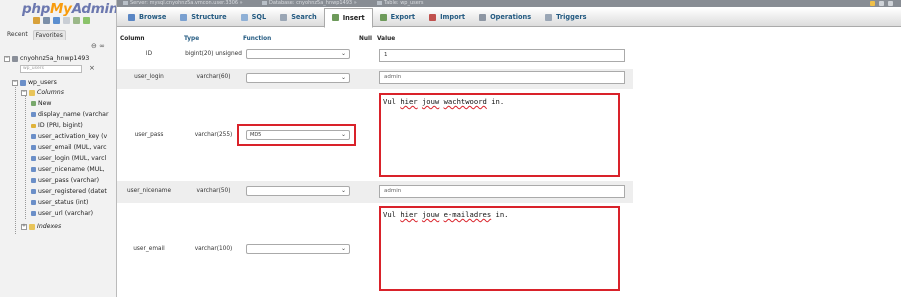 The width and height of the screenshot is (901, 297). I want to click on home-icon, so click(36, 20).